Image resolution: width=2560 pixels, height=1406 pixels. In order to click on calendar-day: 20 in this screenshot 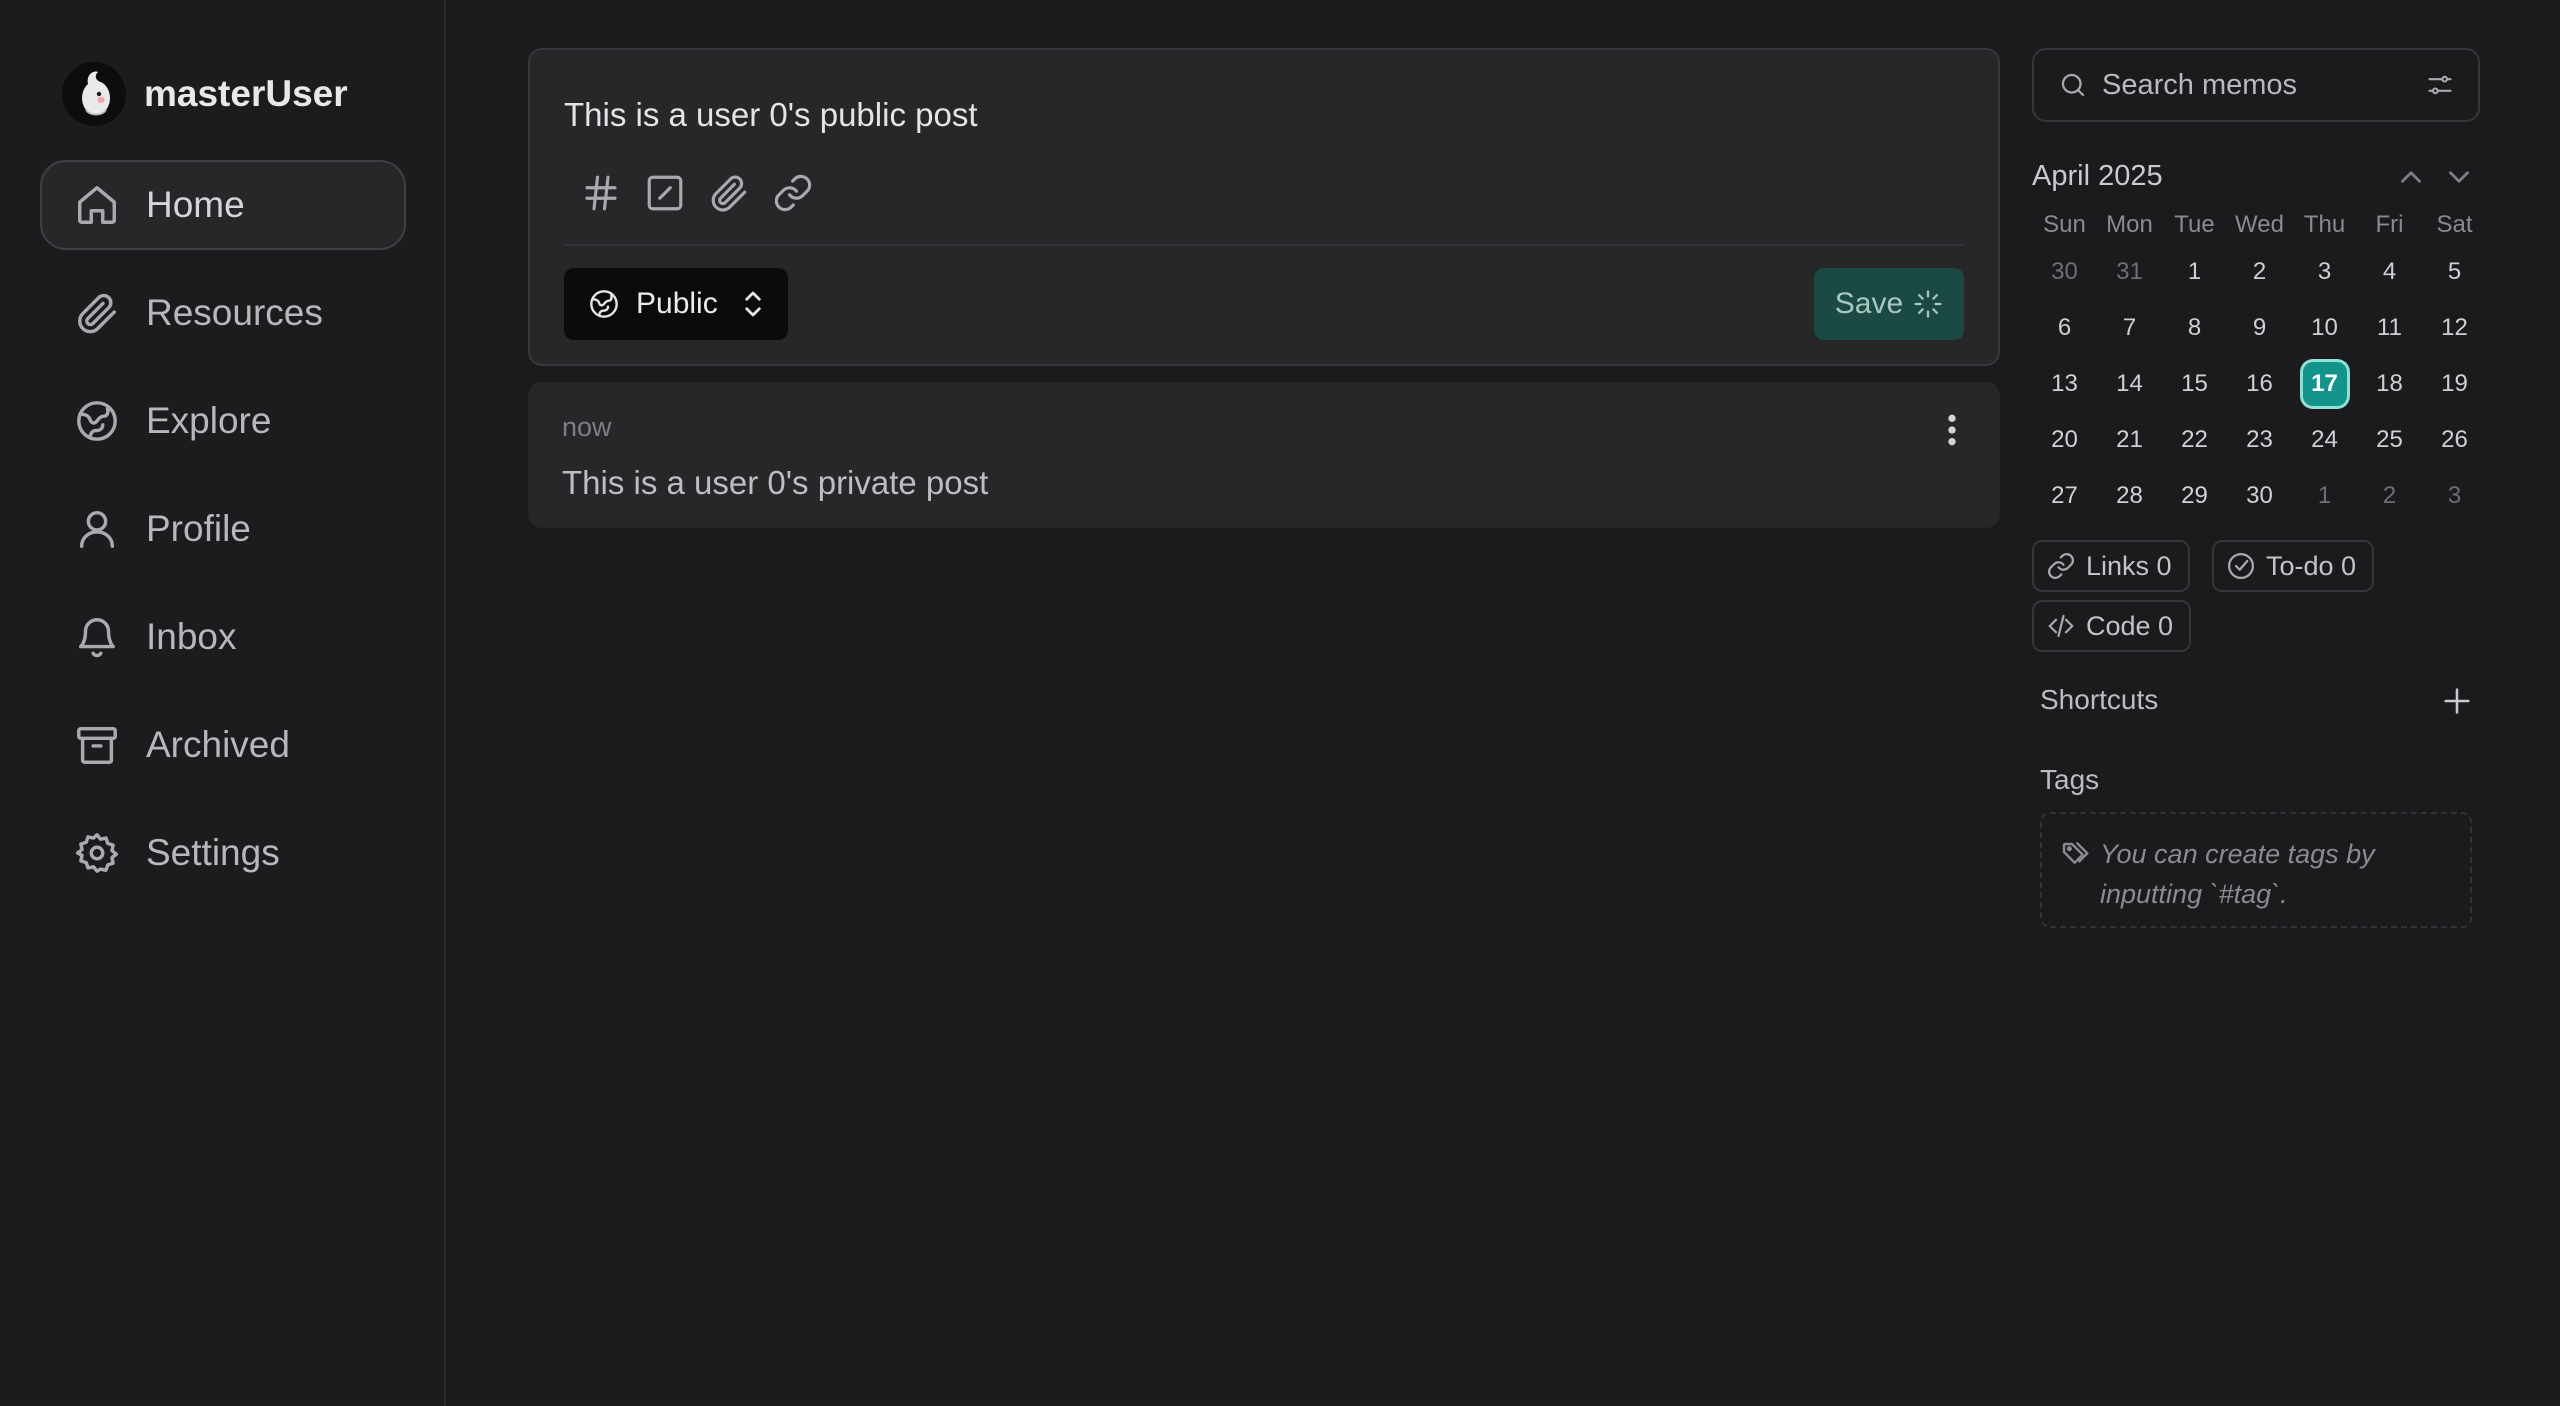, I will do `click(2064, 440)`.